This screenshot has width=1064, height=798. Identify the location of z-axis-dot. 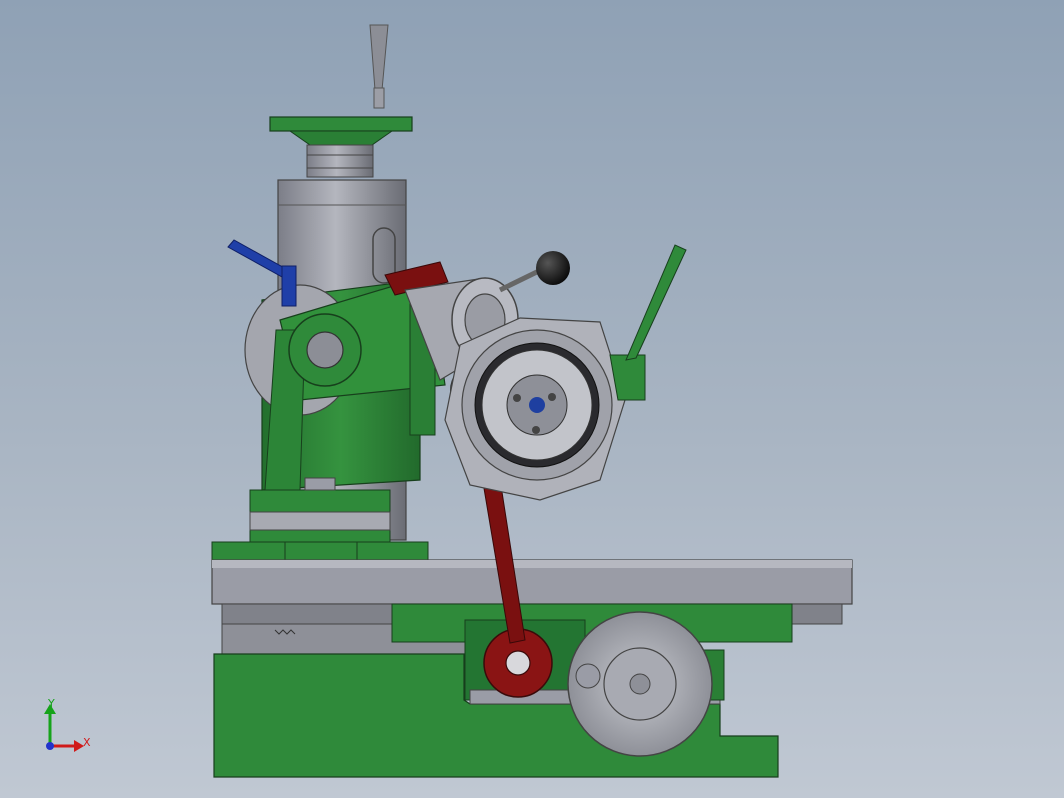
(50, 746).